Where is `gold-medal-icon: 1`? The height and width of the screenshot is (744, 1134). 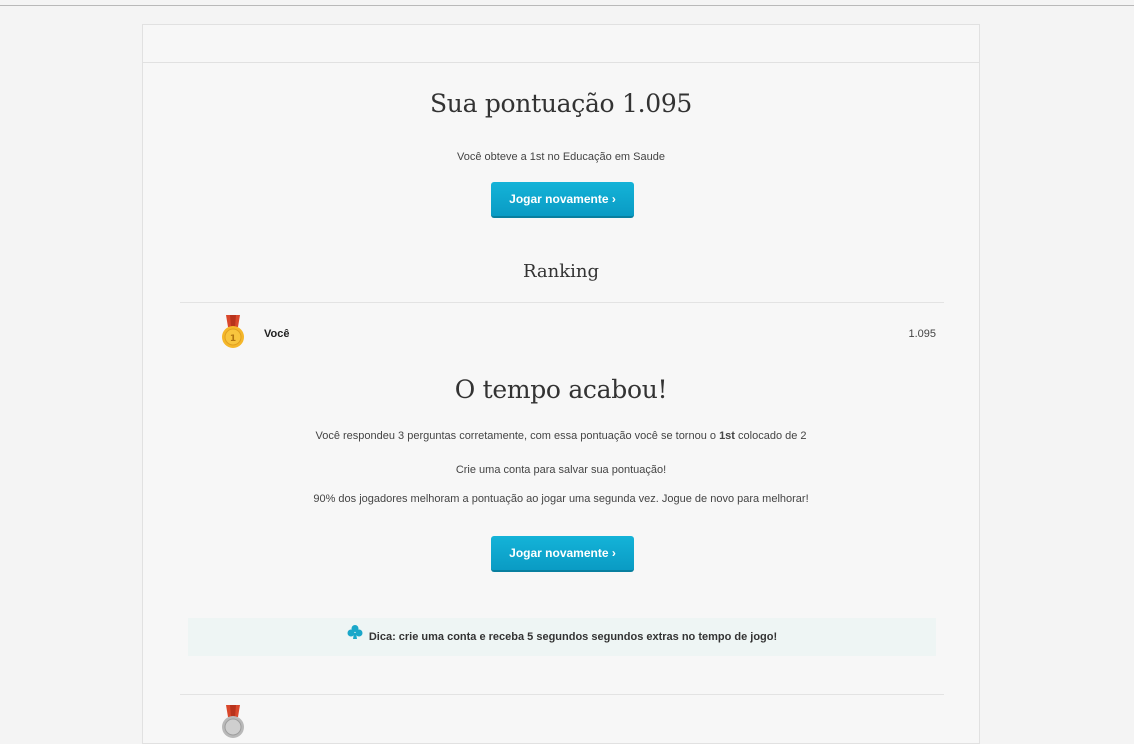
gold-medal-icon: 1 is located at coordinates (233, 332).